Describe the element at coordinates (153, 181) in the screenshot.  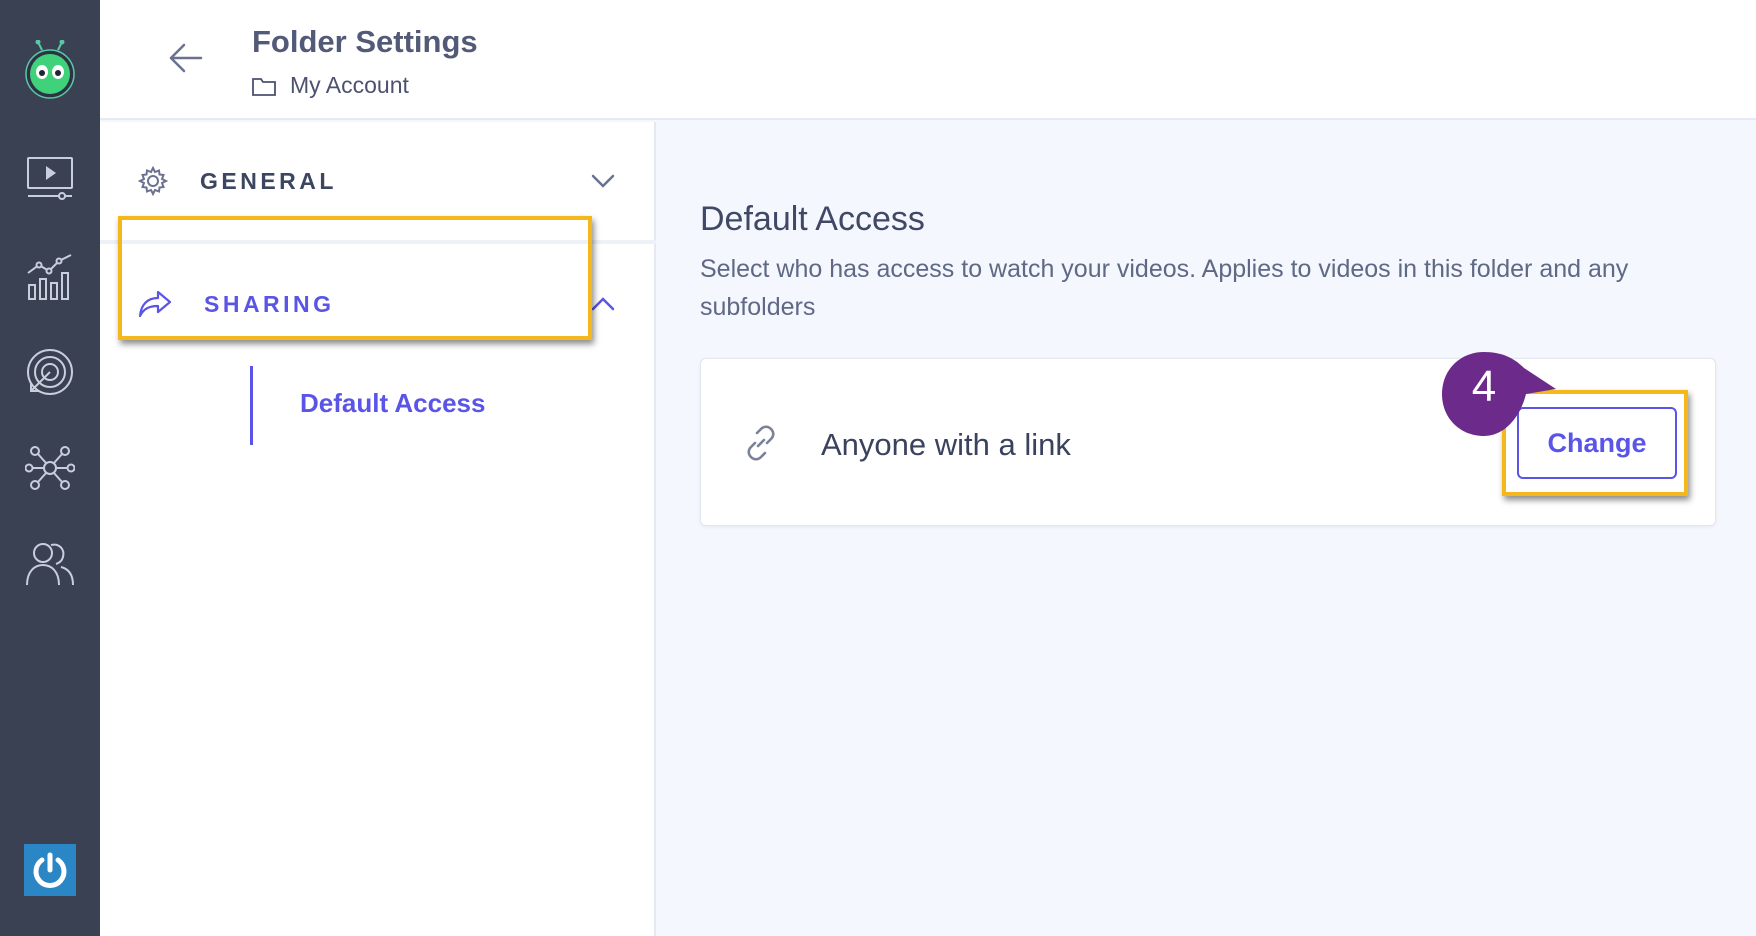
I see `gear-icon` at that location.